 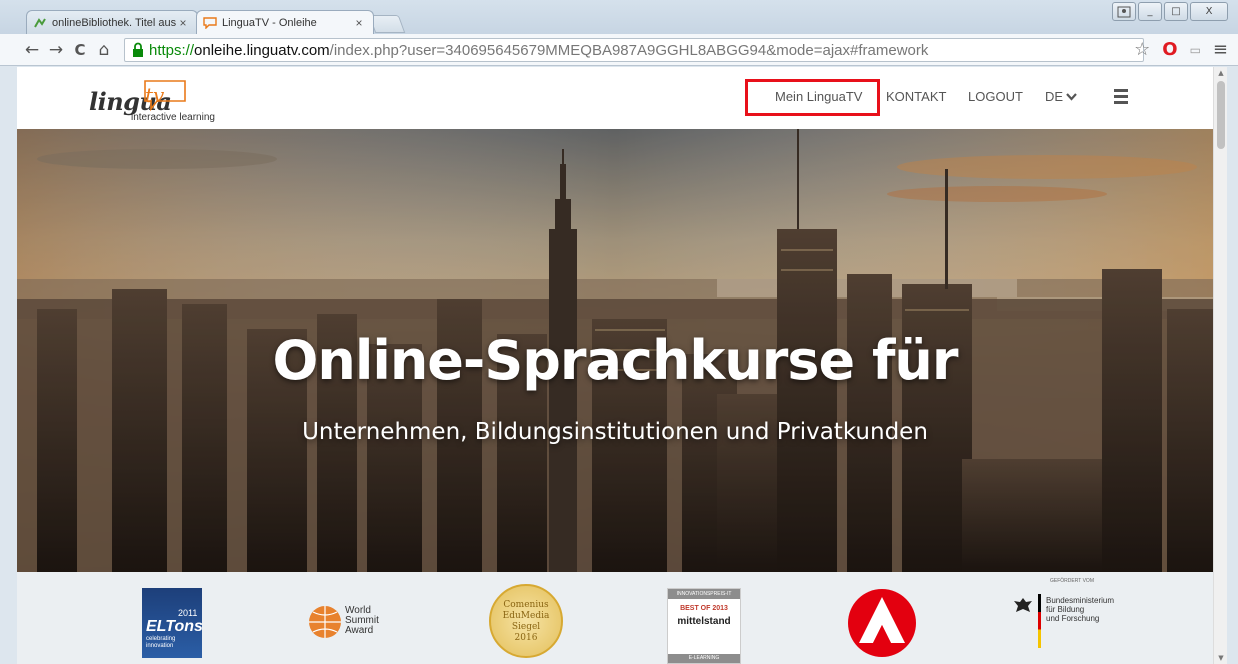 What do you see at coordinates (1039, 621) in the screenshot?
I see `german-flag-bar` at bounding box center [1039, 621].